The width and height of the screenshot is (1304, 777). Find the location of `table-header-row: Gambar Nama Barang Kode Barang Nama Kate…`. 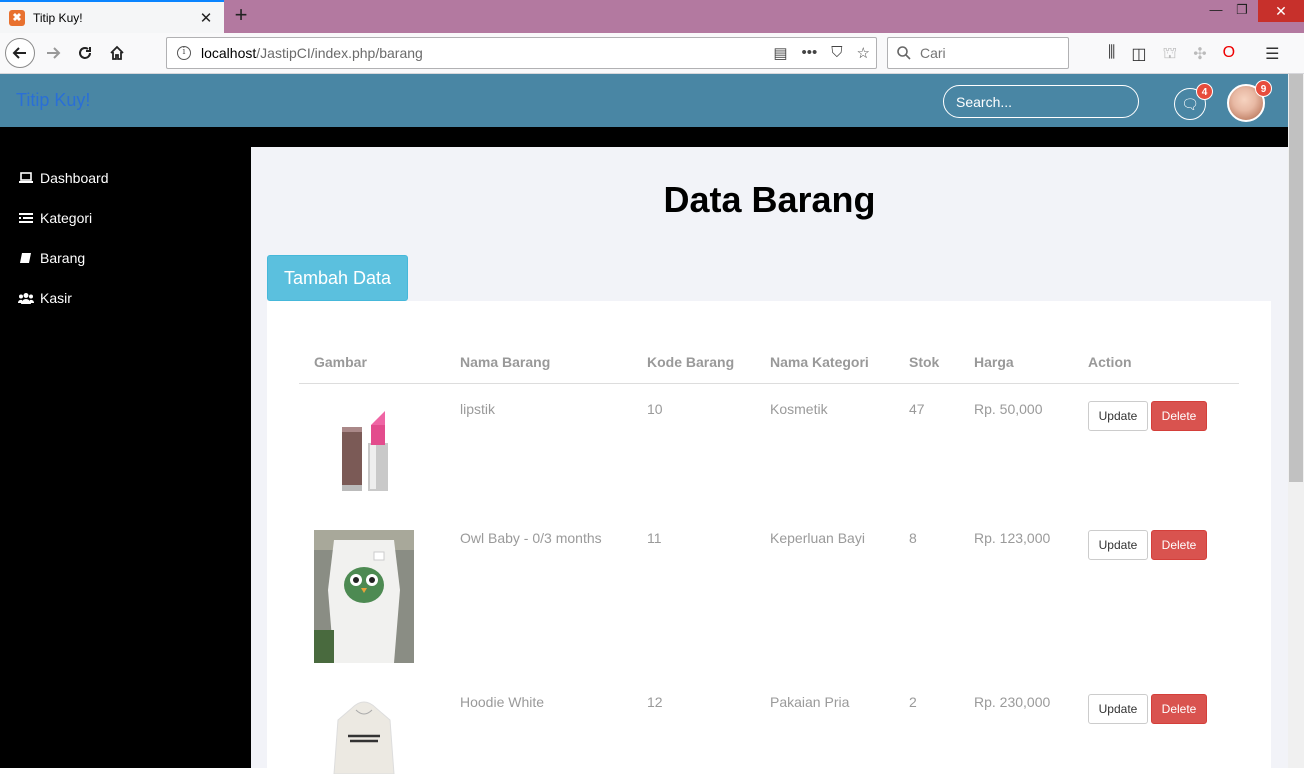

table-header-row: Gambar Nama Barang Kode Barang Nama Kate… is located at coordinates (769, 362).